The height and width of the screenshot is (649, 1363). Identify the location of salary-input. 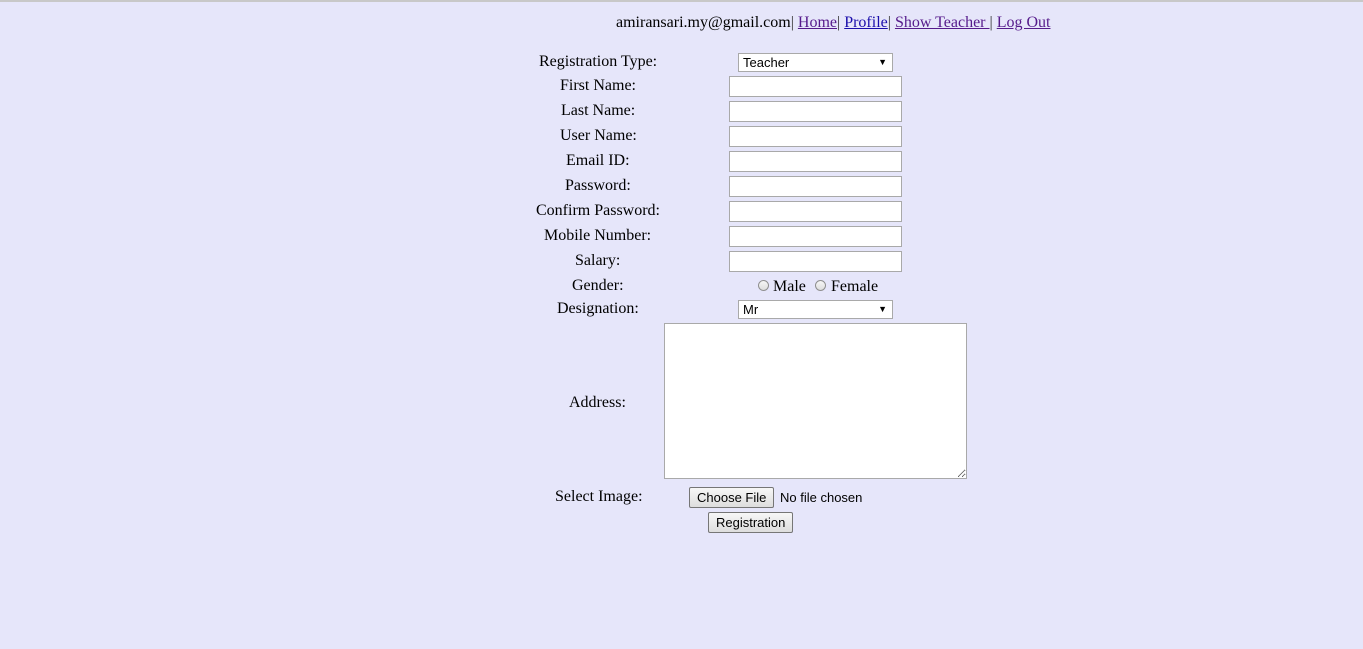
(815, 261).